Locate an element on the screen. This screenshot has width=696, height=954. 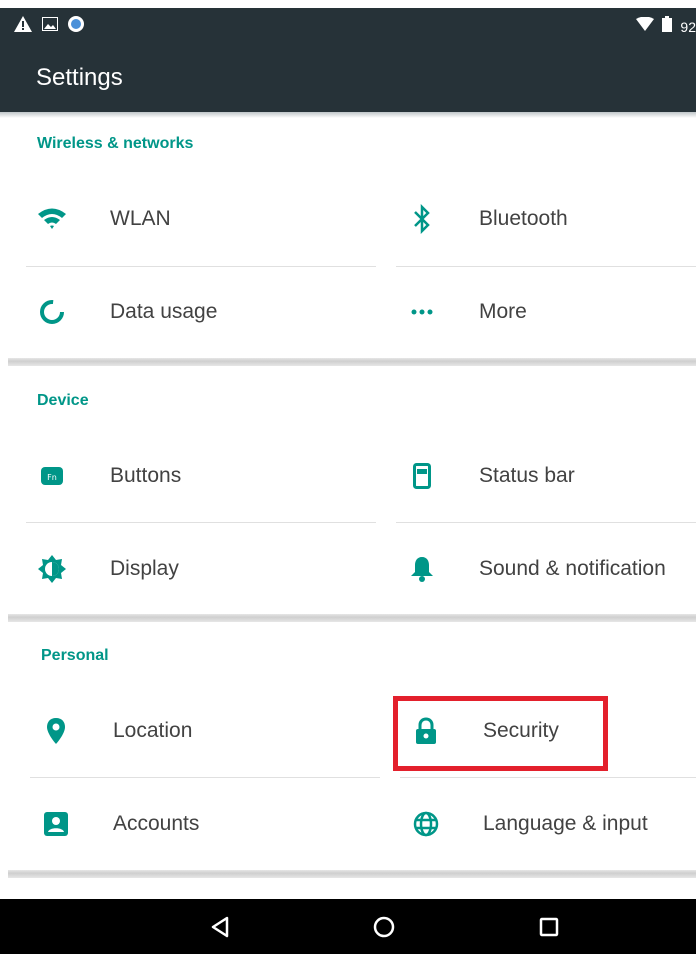
status-bar: 92 is located at coordinates (348, 25).